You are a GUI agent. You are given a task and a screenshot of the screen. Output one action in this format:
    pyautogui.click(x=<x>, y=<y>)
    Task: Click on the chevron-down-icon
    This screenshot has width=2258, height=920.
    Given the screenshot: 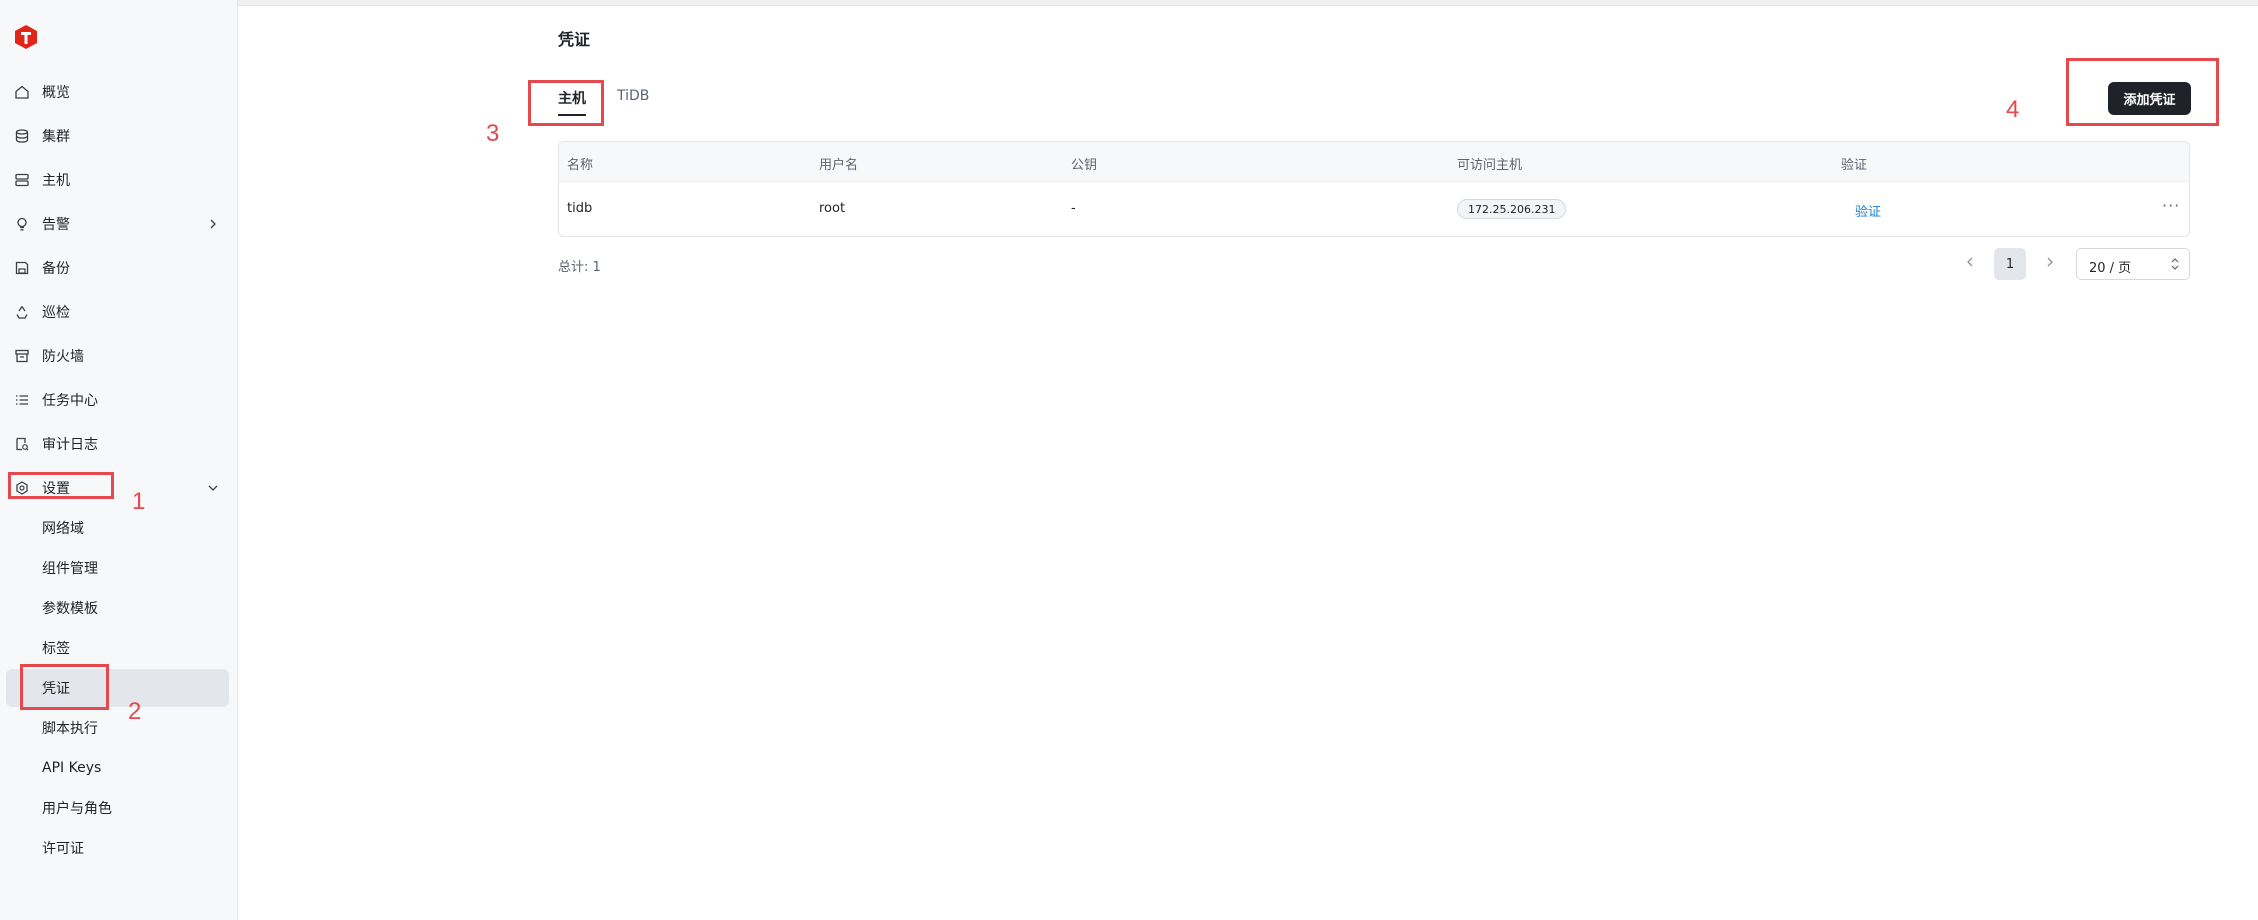 What is the action you would take?
    pyautogui.click(x=213, y=488)
    